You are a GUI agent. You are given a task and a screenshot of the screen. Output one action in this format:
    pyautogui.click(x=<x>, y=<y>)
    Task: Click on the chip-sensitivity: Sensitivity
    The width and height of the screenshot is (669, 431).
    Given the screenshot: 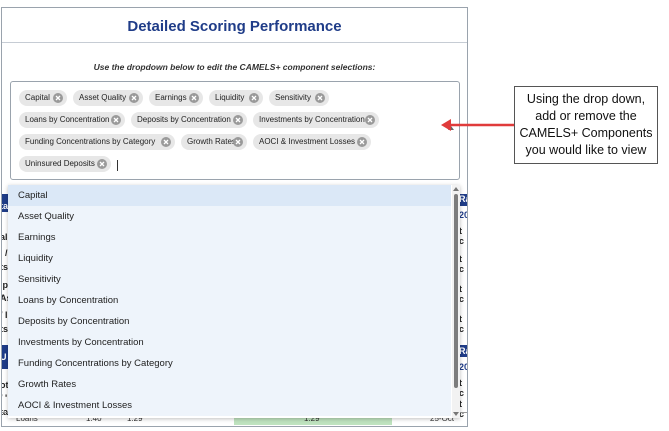 What is the action you would take?
    pyautogui.click(x=299, y=98)
    